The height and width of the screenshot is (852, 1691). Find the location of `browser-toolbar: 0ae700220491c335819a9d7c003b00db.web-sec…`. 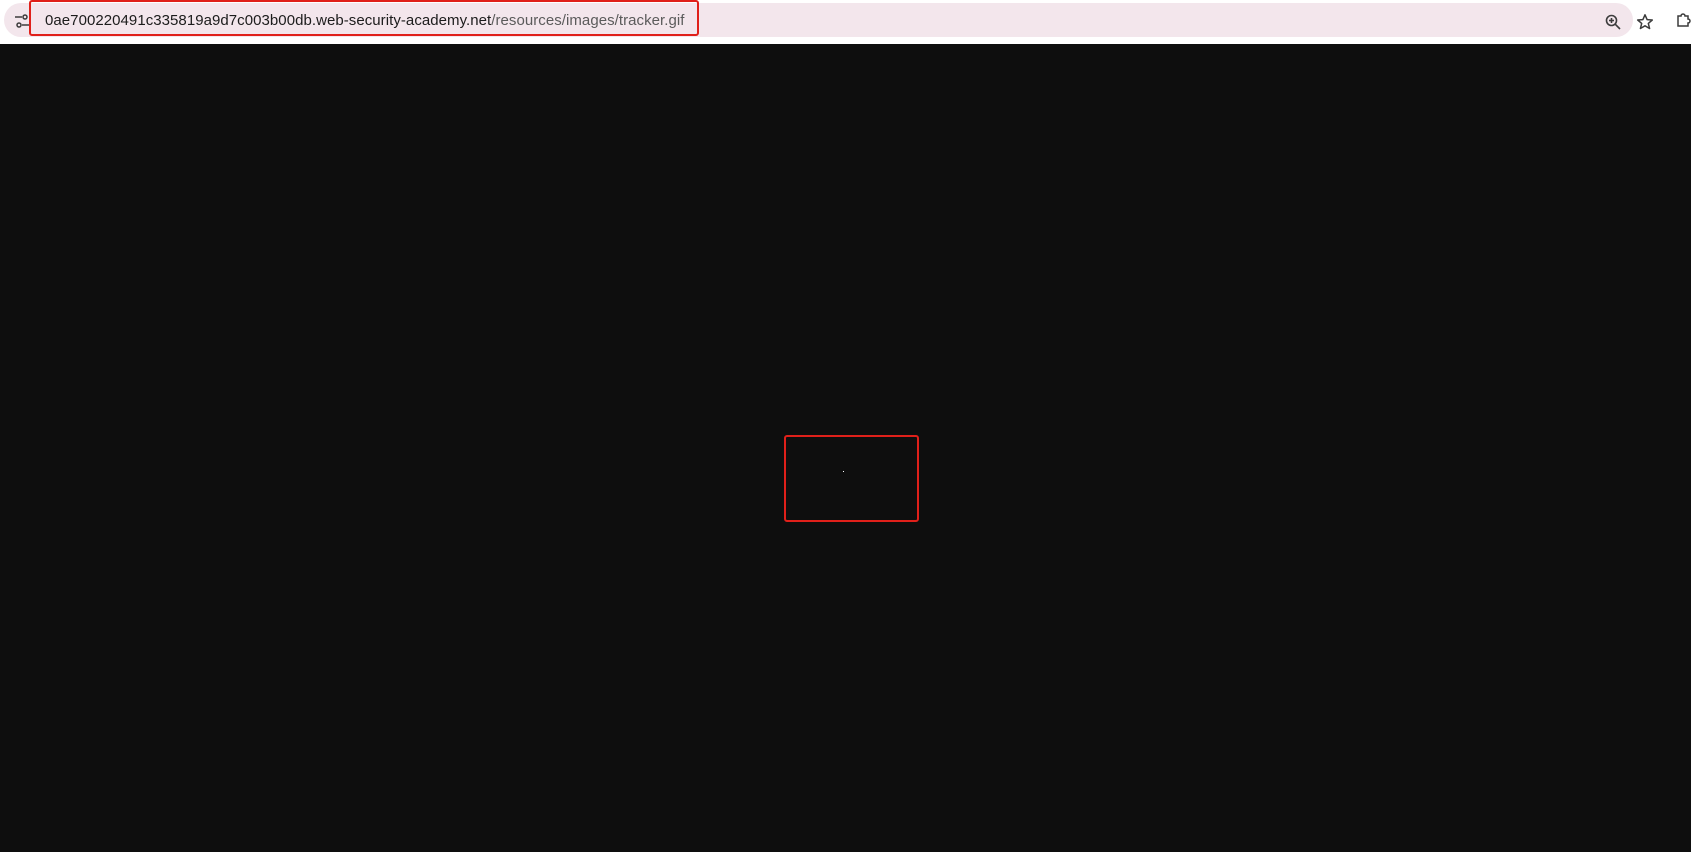

browser-toolbar: 0ae700220491c335819a9d7c003b00db.web-sec… is located at coordinates (845, 22).